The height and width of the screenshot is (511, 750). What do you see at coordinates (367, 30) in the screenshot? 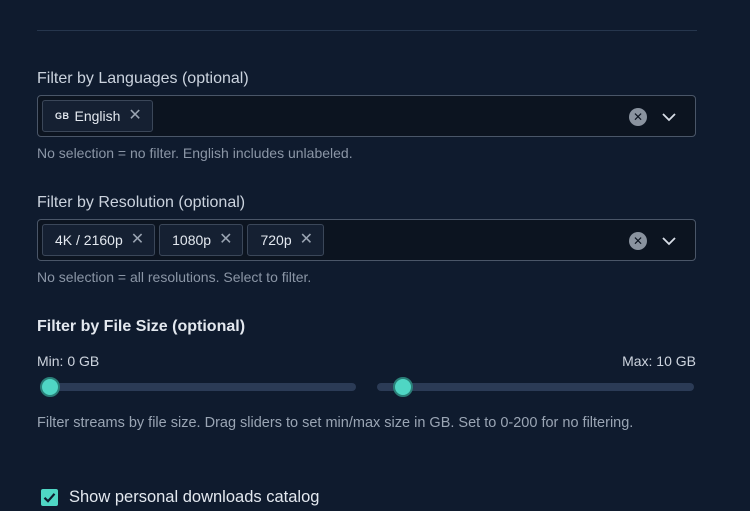
I see `top-divider` at bounding box center [367, 30].